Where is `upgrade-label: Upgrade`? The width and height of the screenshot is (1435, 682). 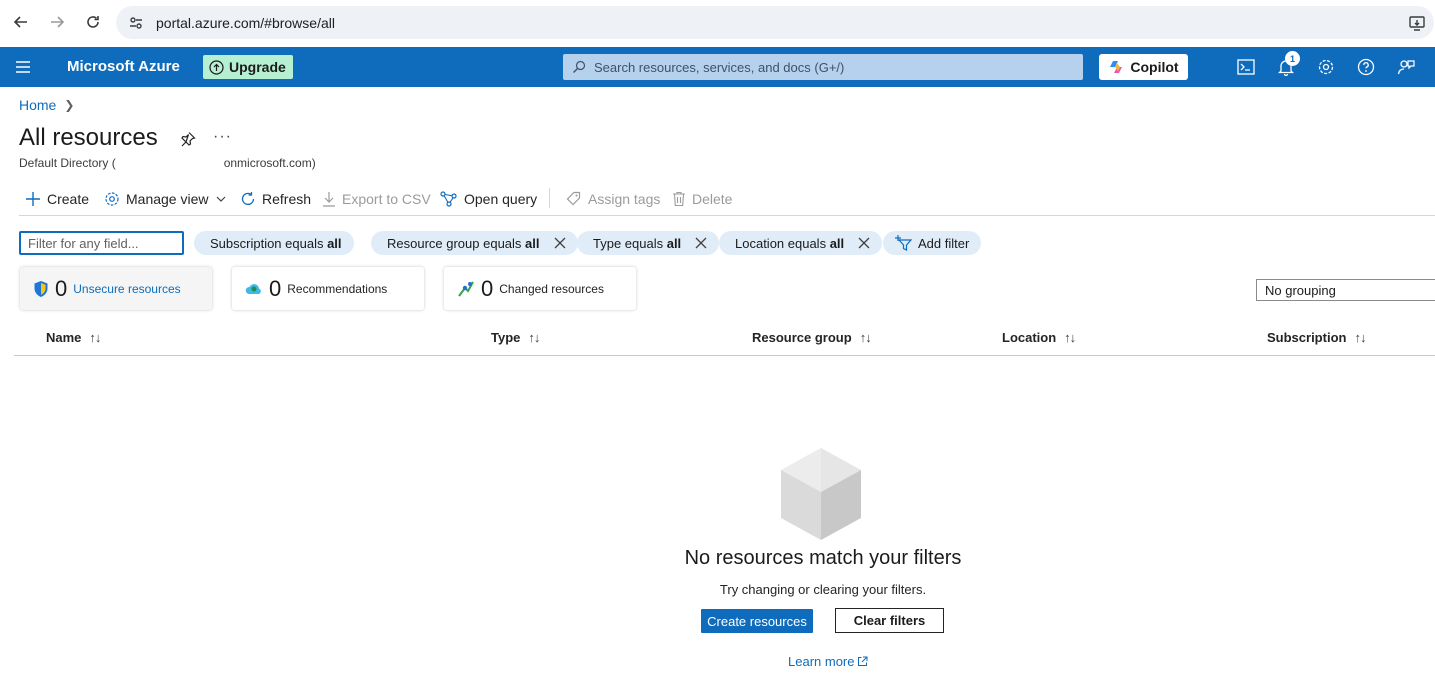 upgrade-label: Upgrade is located at coordinates (257, 67).